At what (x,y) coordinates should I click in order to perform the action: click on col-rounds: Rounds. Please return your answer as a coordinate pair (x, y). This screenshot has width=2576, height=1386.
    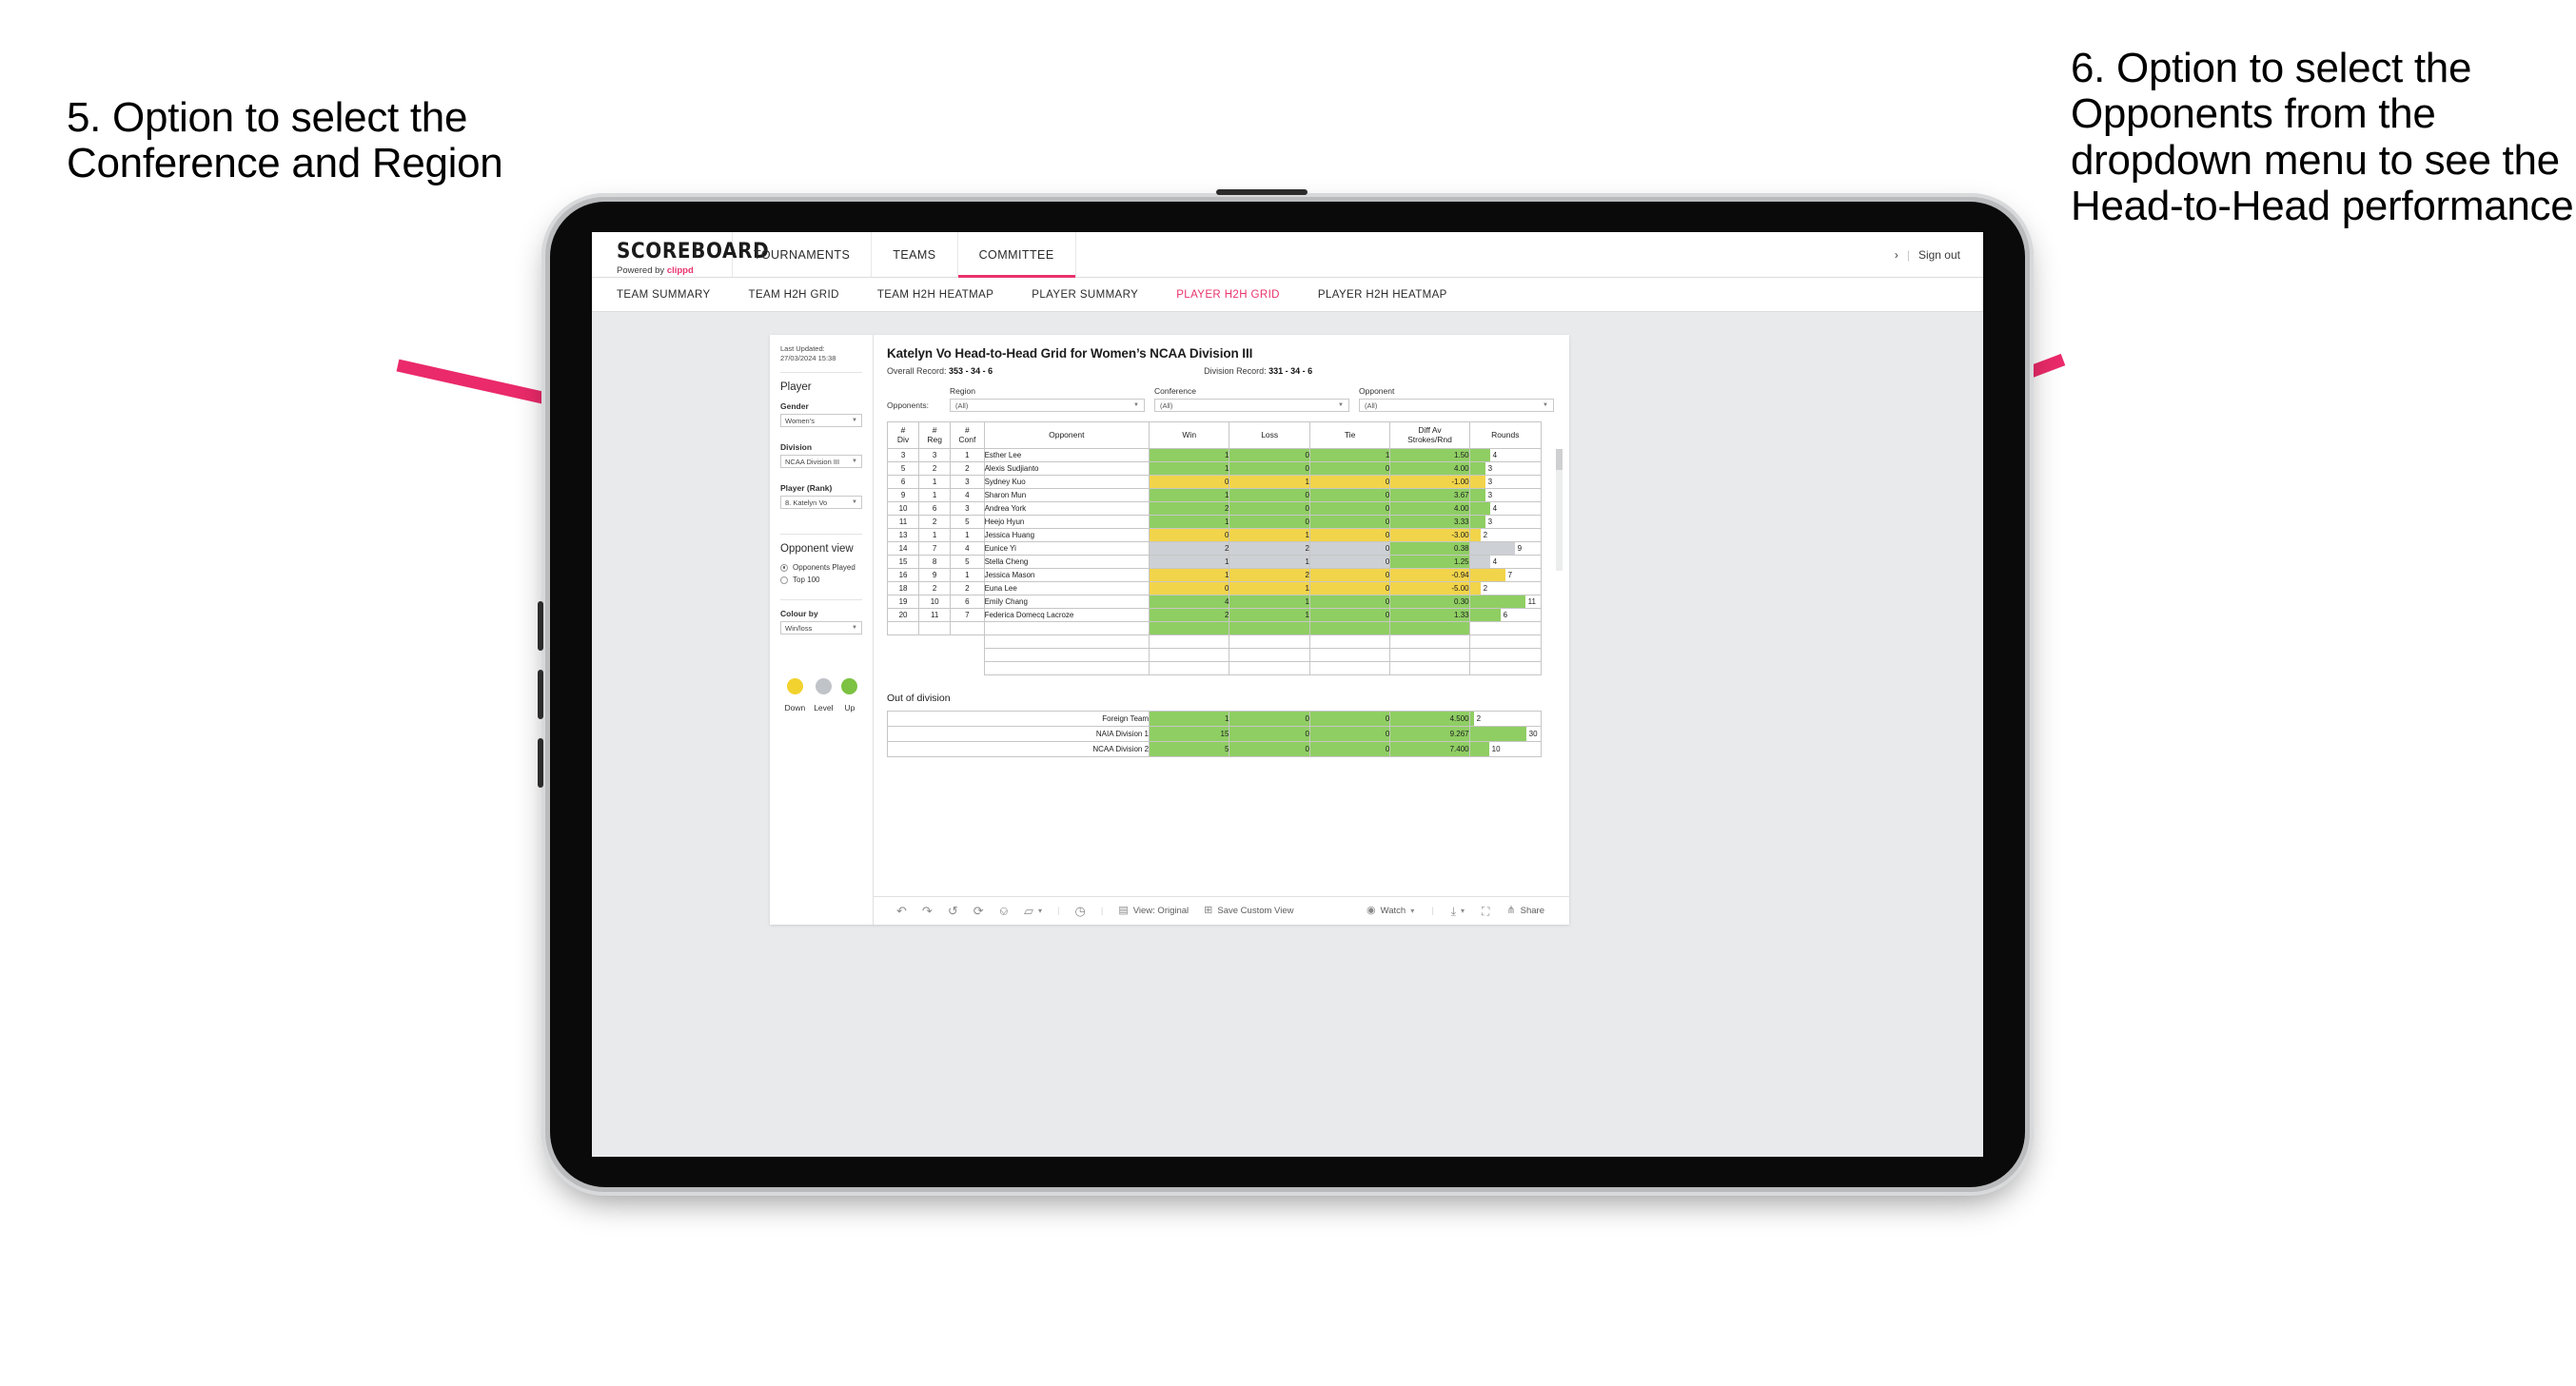
    Looking at the image, I should click on (1505, 435).